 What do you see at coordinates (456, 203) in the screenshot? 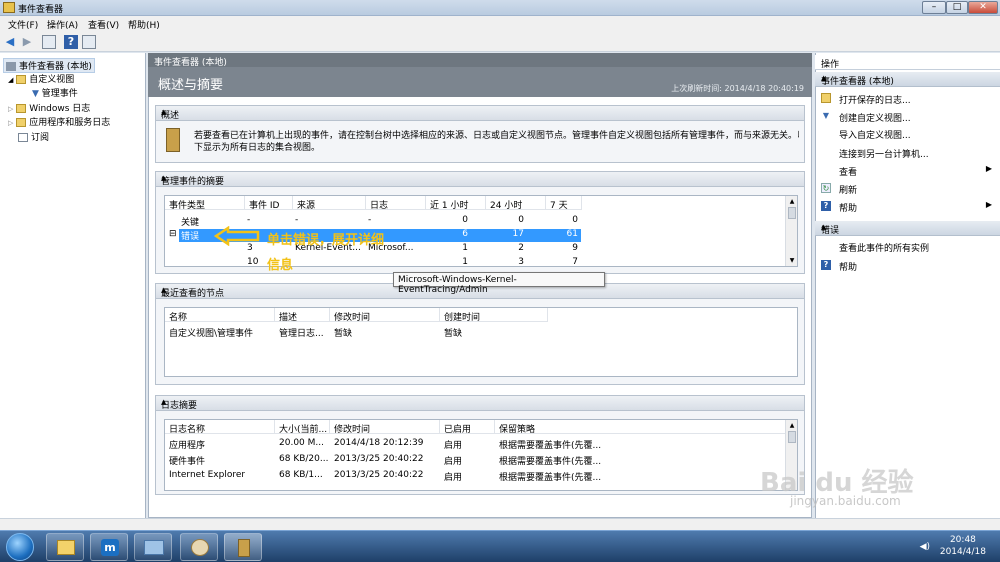
I see `column-header: 近 1 小时` at bounding box center [456, 203].